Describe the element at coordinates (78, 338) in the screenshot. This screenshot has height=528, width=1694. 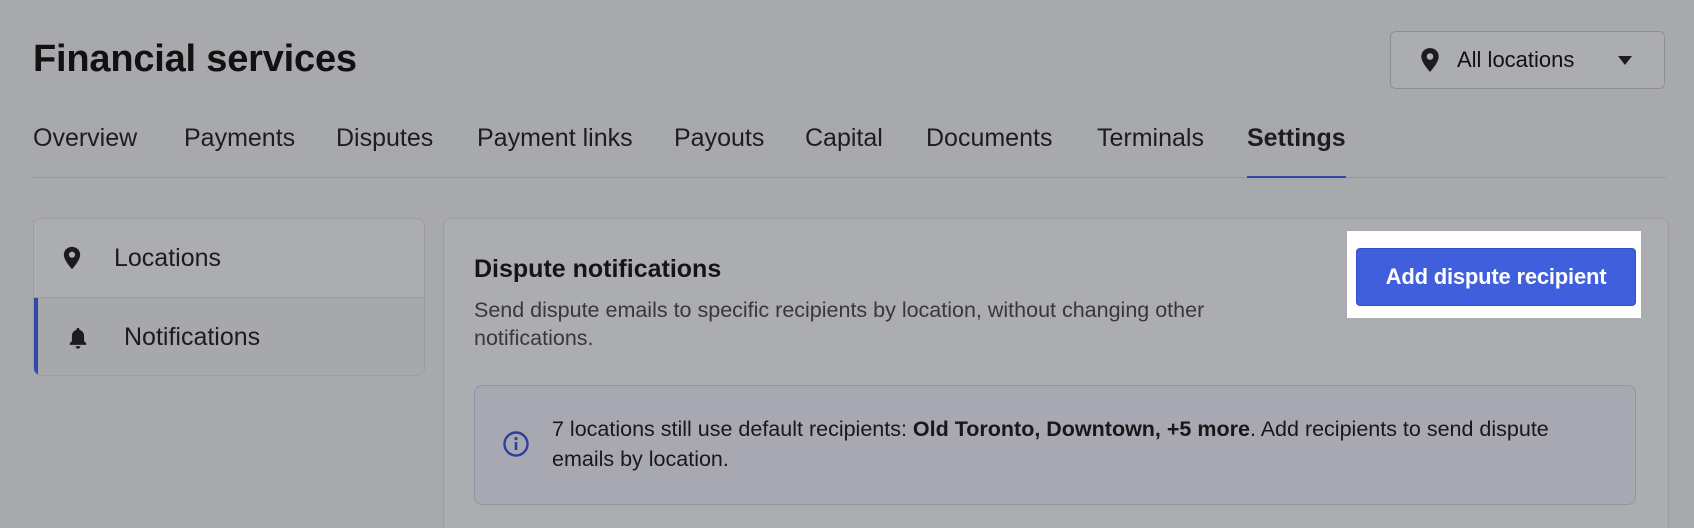
I see `bell-icon` at that location.